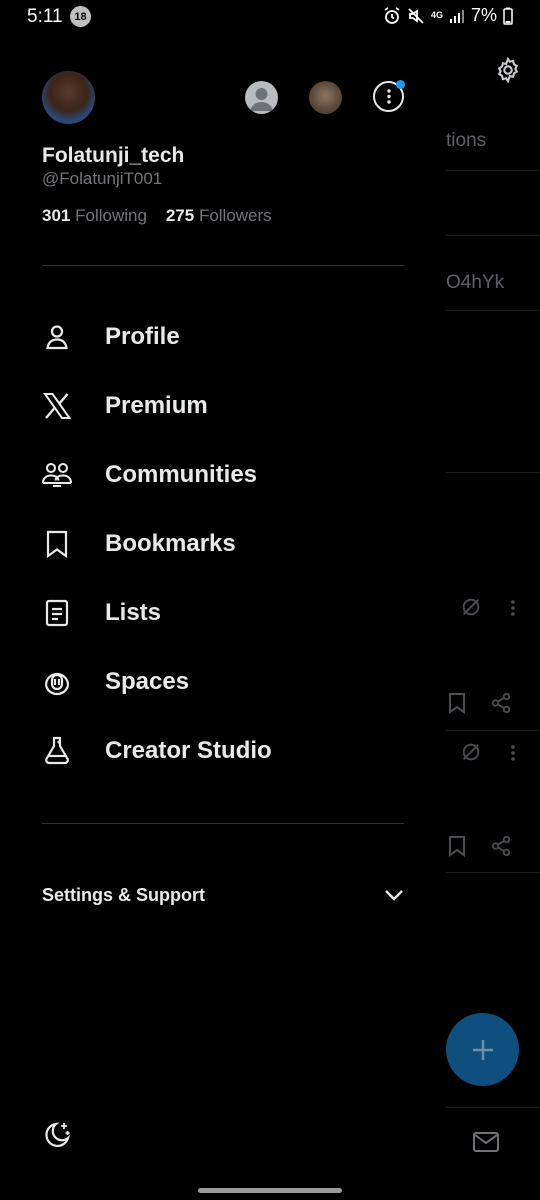 This screenshot has width=540, height=1200. Describe the element at coordinates (508, 16) in the screenshot. I see `battery-icon` at that location.